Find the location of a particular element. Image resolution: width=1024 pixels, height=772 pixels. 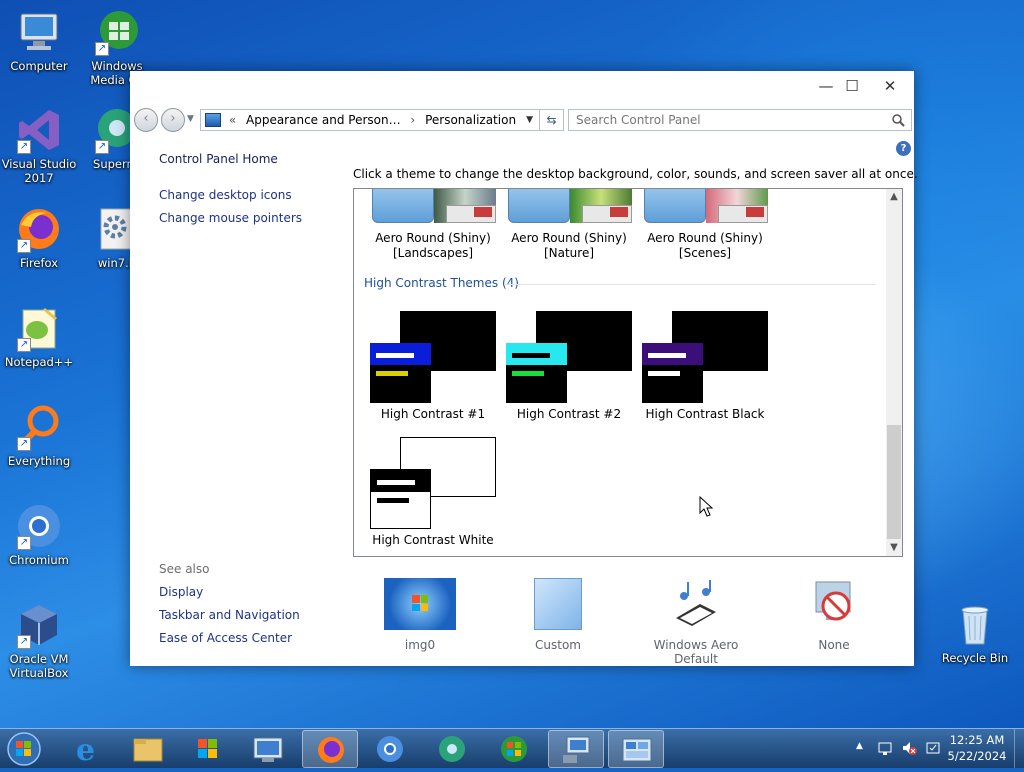

taskbar-chromium is located at coordinates (390, 749).